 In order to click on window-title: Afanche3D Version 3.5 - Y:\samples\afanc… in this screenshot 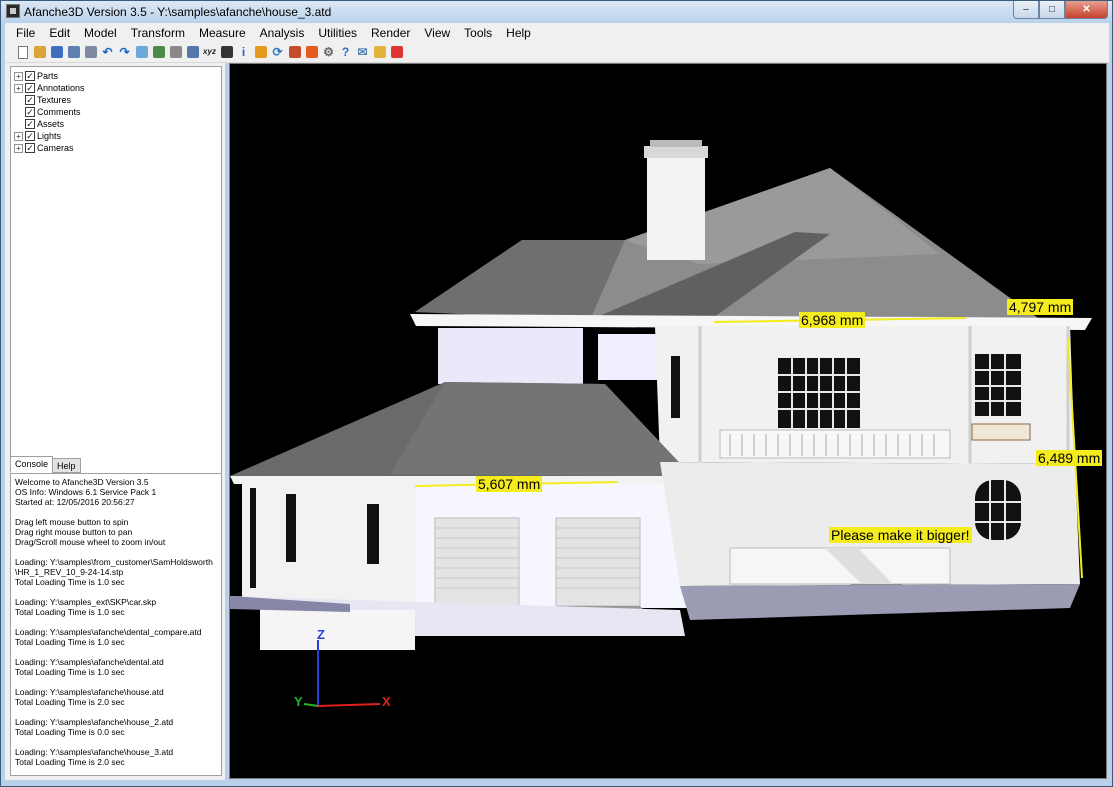, I will do `click(178, 12)`.